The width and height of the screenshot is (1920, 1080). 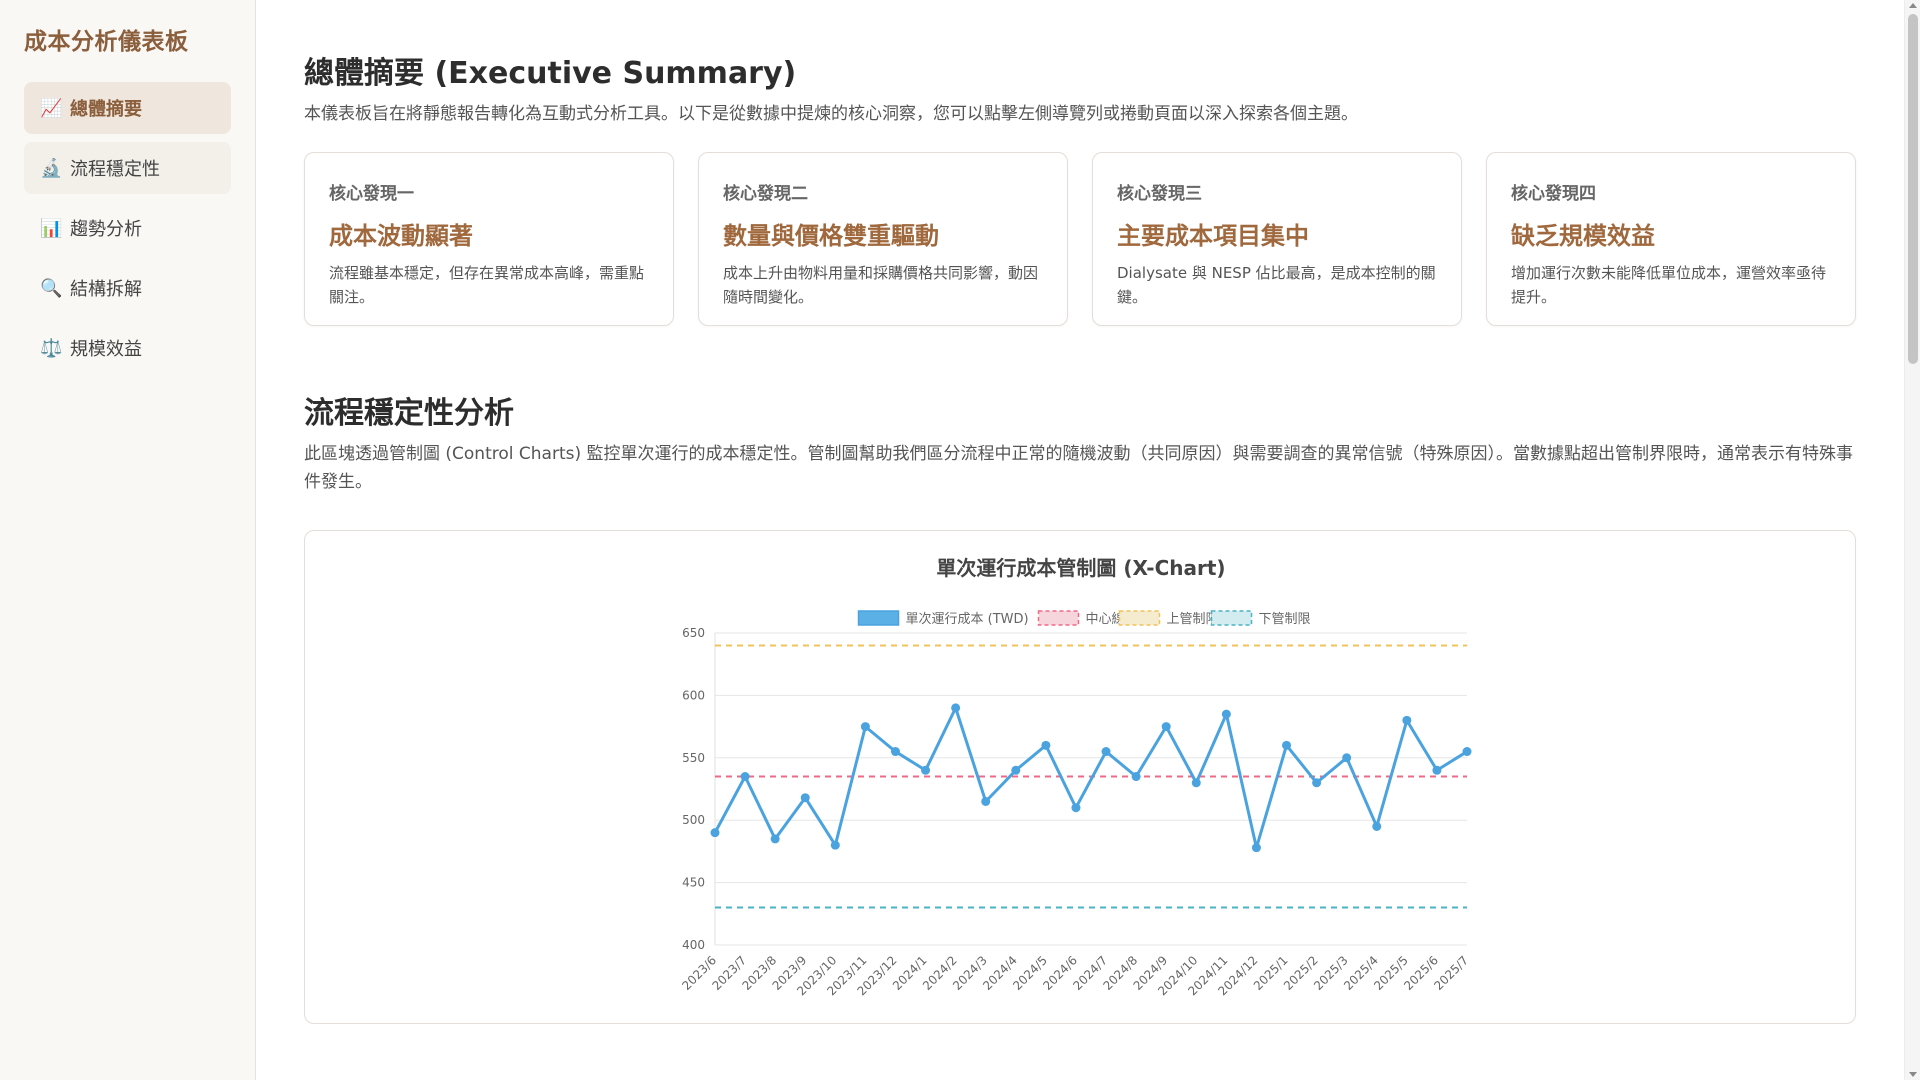 What do you see at coordinates (693, 758) in the screenshot?
I see `y-tick-label: 550` at bounding box center [693, 758].